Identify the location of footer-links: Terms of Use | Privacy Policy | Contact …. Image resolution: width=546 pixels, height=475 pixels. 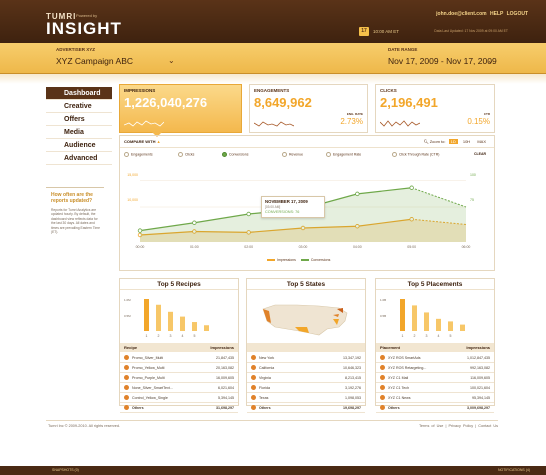
(458, 426).